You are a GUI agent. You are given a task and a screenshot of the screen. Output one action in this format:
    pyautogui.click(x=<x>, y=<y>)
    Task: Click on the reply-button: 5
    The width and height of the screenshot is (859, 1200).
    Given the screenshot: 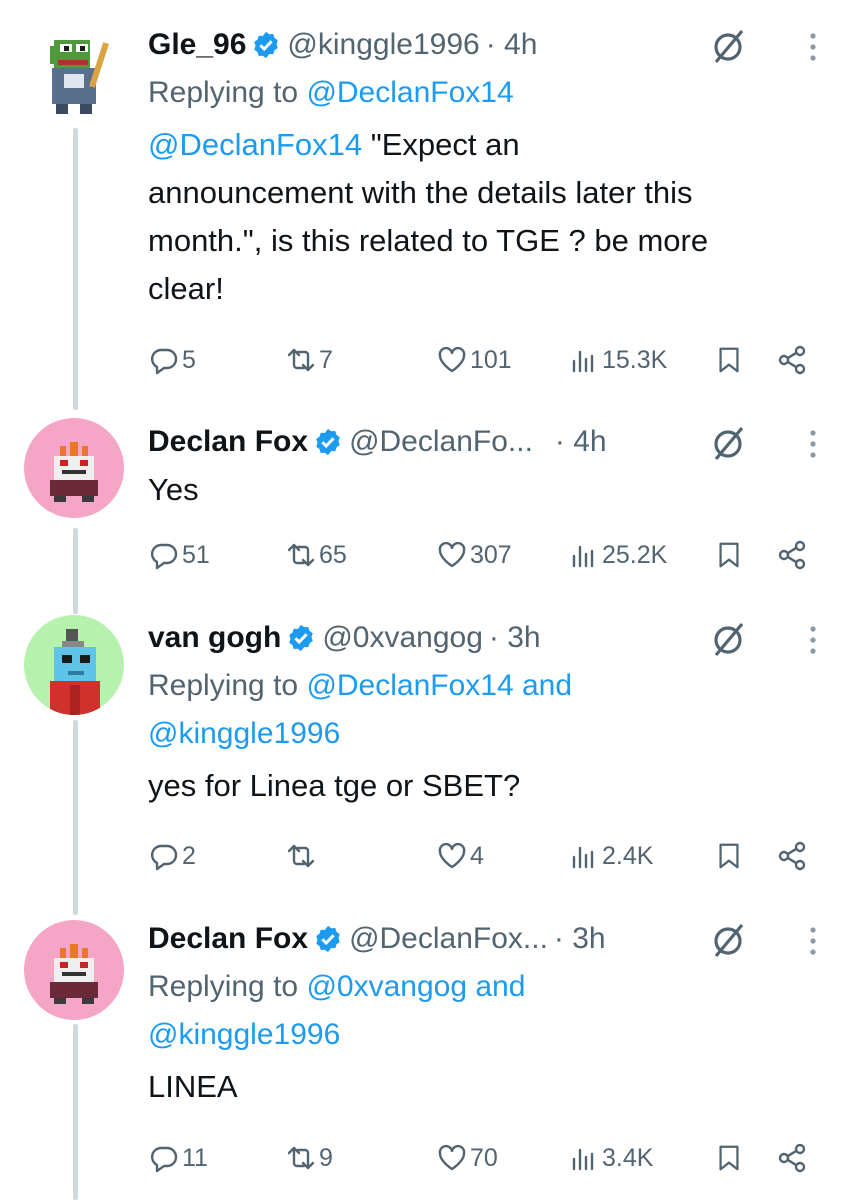 What is the action you would take?
    pyautogui.click(x=172, y=360)
    